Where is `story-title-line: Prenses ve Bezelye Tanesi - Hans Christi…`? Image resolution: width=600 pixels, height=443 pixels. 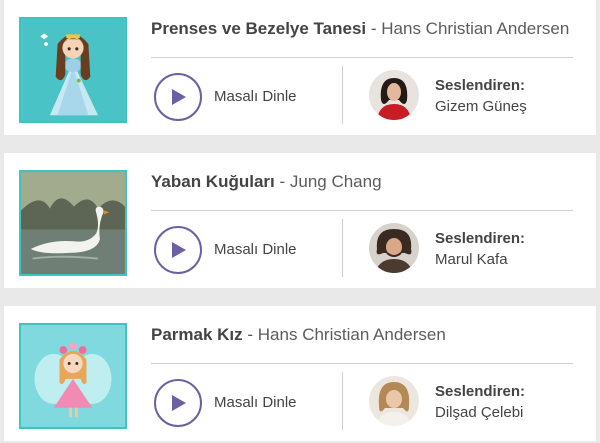
story-title-line: Prenses ve Bezelye Tanesi - Hans Christi… is located at coordinates (360, 29).